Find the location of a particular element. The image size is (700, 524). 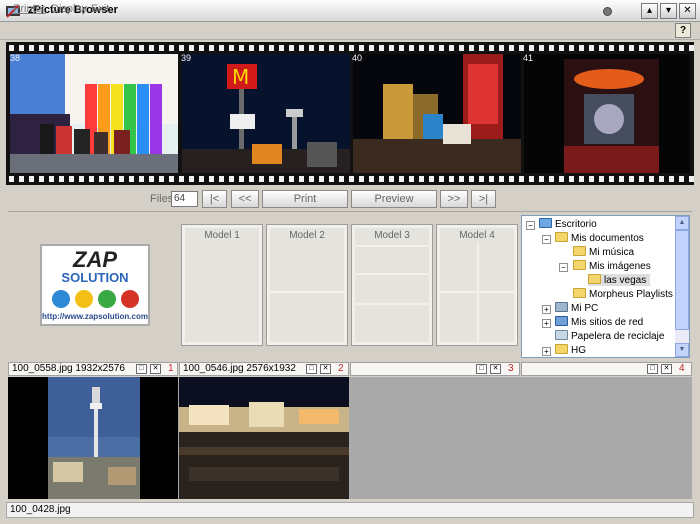

pane-caption: 100_0558.jpg 1932x2576 is located at coordinates (68, 368).